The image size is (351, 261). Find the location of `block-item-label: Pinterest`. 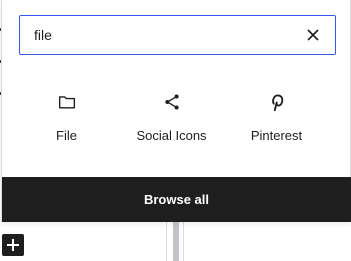

block-item-label: Pinterest is located at coordinates (276, 135).